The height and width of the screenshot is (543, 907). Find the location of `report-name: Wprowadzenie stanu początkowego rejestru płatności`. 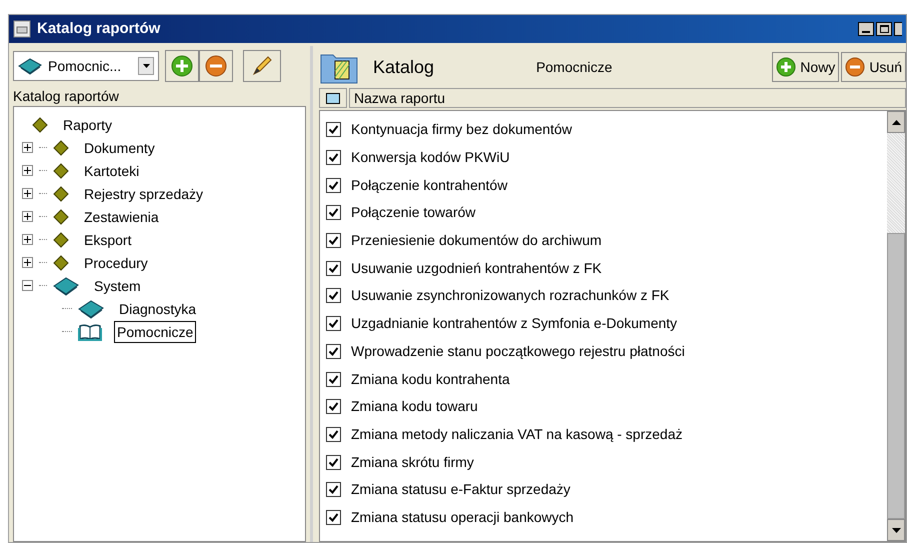

report-name: Wprowadzenie stanu początkowego rejestru płatności is located at coordinates (518, 351).